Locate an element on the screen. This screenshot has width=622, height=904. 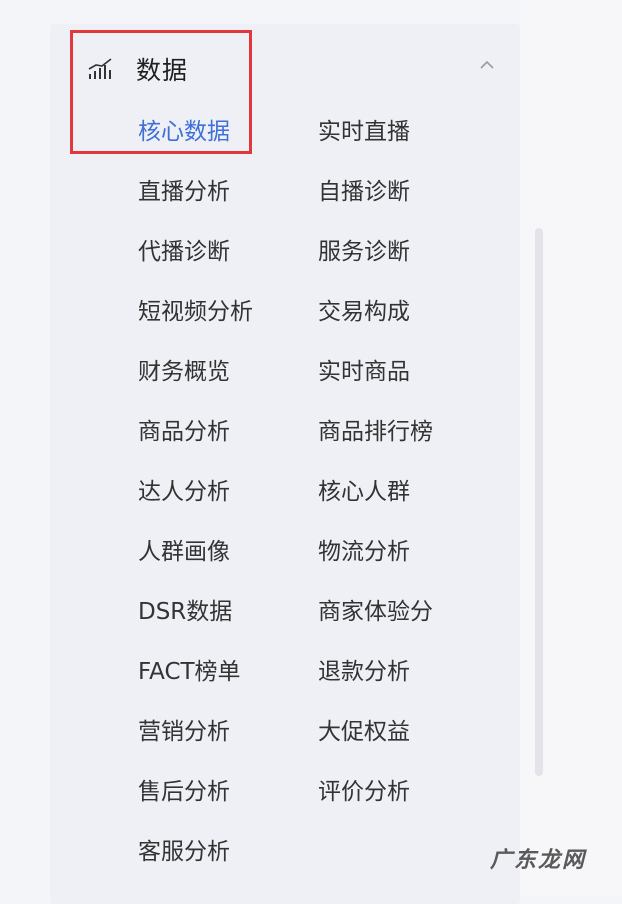
menu-item: 服务诊断 is located at coordinates (408, 260).